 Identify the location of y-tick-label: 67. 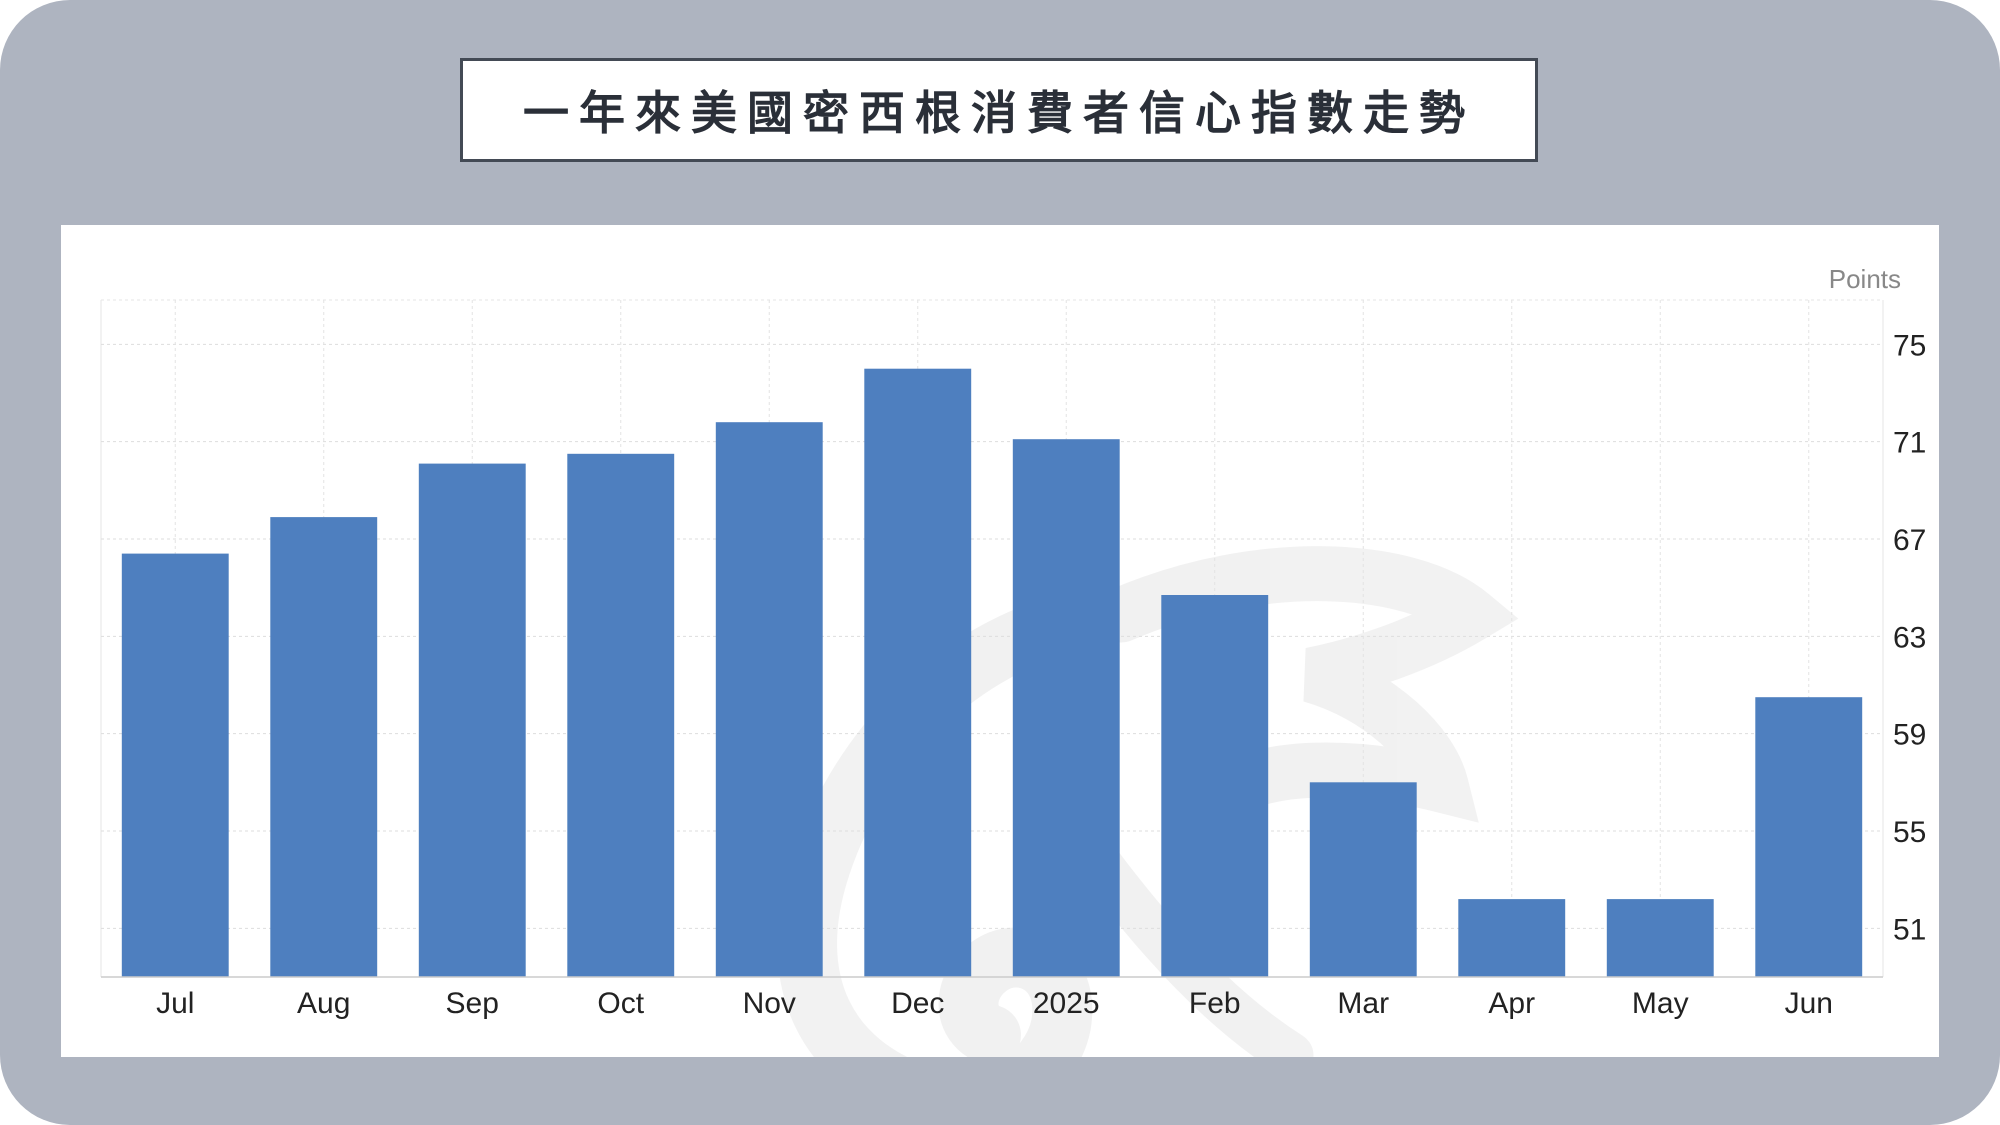
(1909, 540).